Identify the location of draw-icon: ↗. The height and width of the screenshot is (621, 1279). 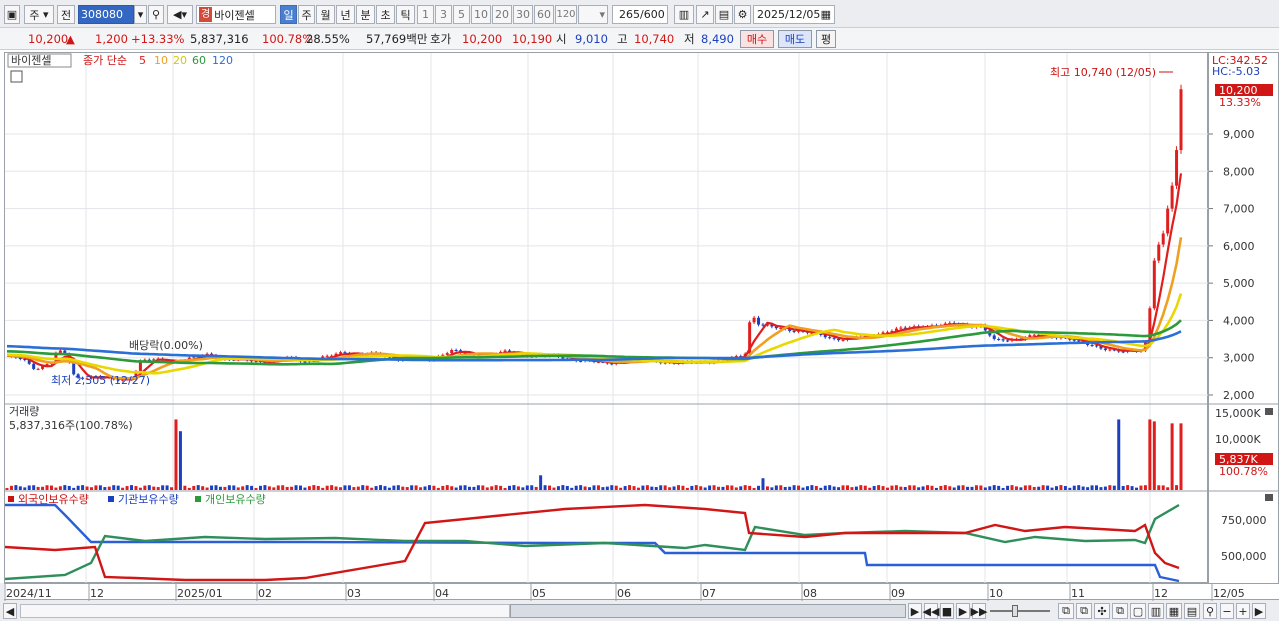
(705, 14).